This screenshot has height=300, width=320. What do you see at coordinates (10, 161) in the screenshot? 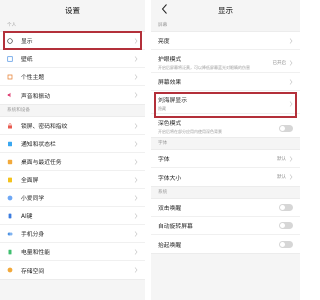
I see `desktop-icon` at bounding box center [10, 161].